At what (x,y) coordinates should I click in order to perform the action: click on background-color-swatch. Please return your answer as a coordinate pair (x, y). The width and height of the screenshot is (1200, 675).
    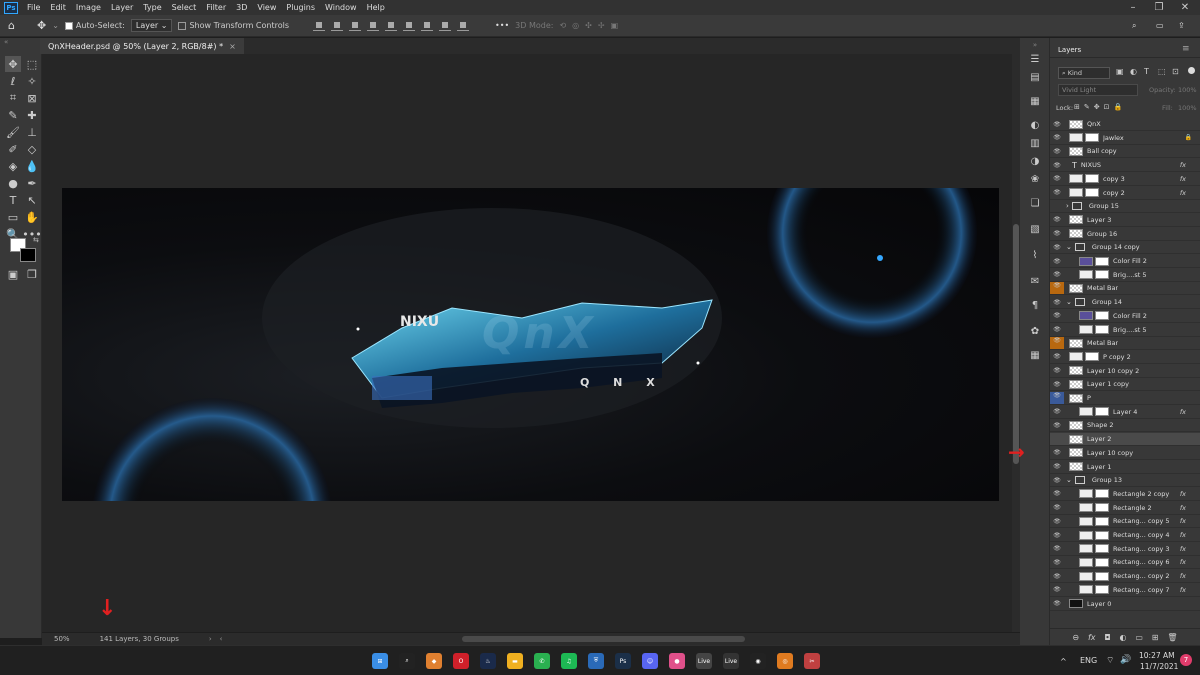
    Looking at the image, I should click on (28, 255).